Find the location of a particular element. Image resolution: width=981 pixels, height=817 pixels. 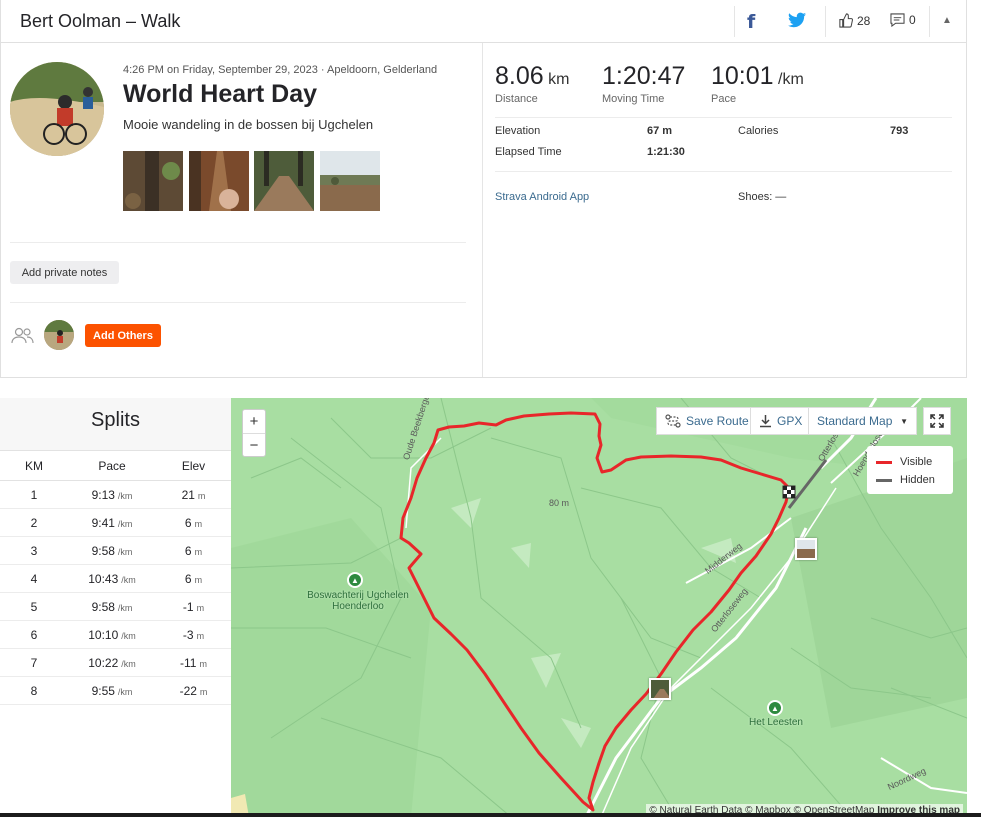

distance-value: 8.06 is located at coordinates (519, 76).